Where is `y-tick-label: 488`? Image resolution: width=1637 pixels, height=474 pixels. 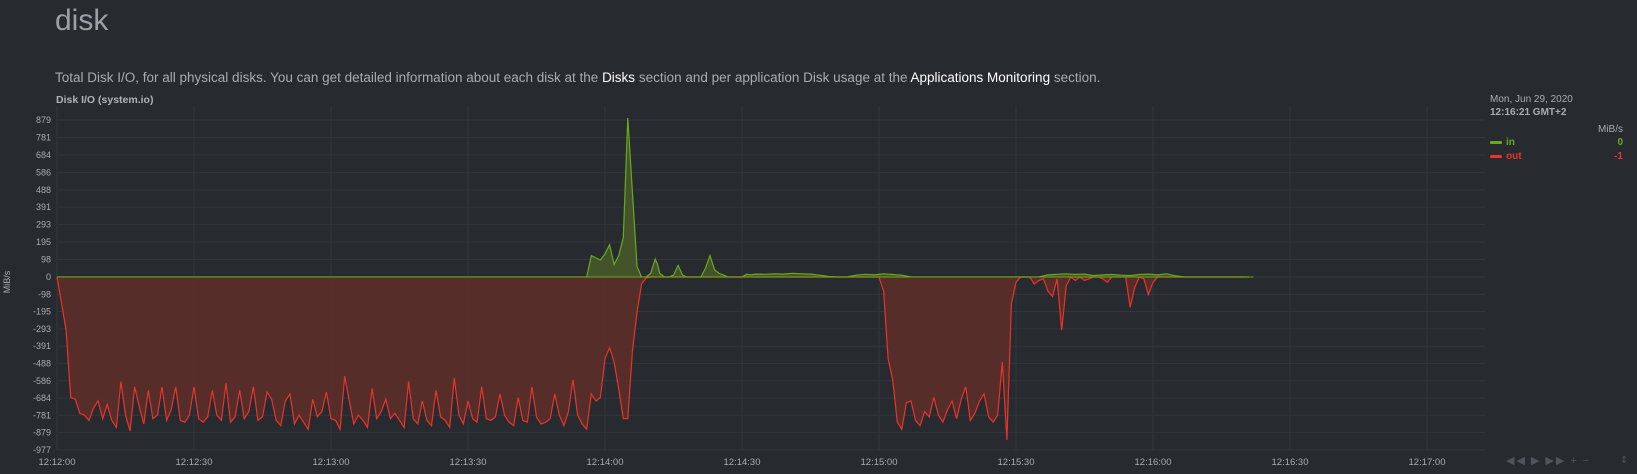 y-tick-label: 488 is located at coordinates (43, 190).